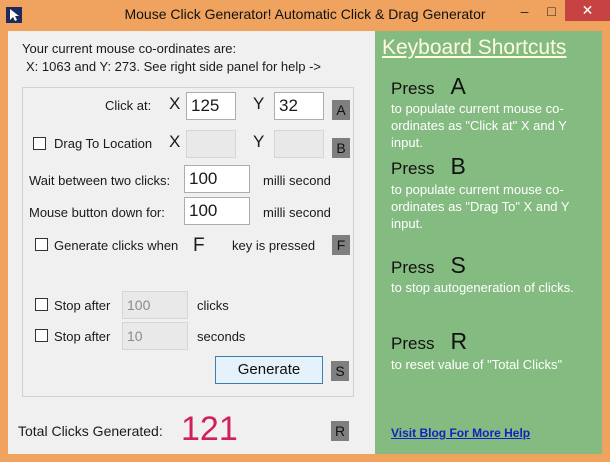 Image resolution: width=610 pixels, height=462 pixels. What do you see at coordinates (458, 166) in the screenshot?
I see `shortcut-b-key: B` at bounding box center [458, 166].